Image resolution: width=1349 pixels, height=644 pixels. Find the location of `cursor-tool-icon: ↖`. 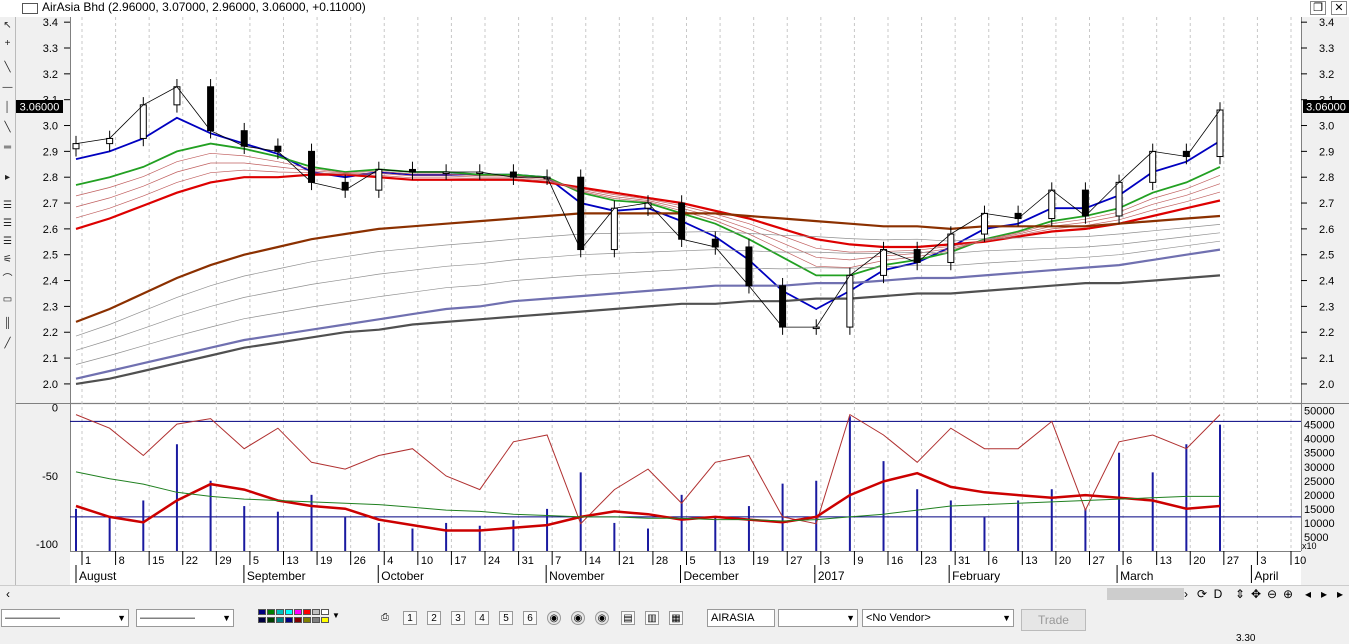

cursor-tool-icon: ↖ is located at coordinates (7, 25).